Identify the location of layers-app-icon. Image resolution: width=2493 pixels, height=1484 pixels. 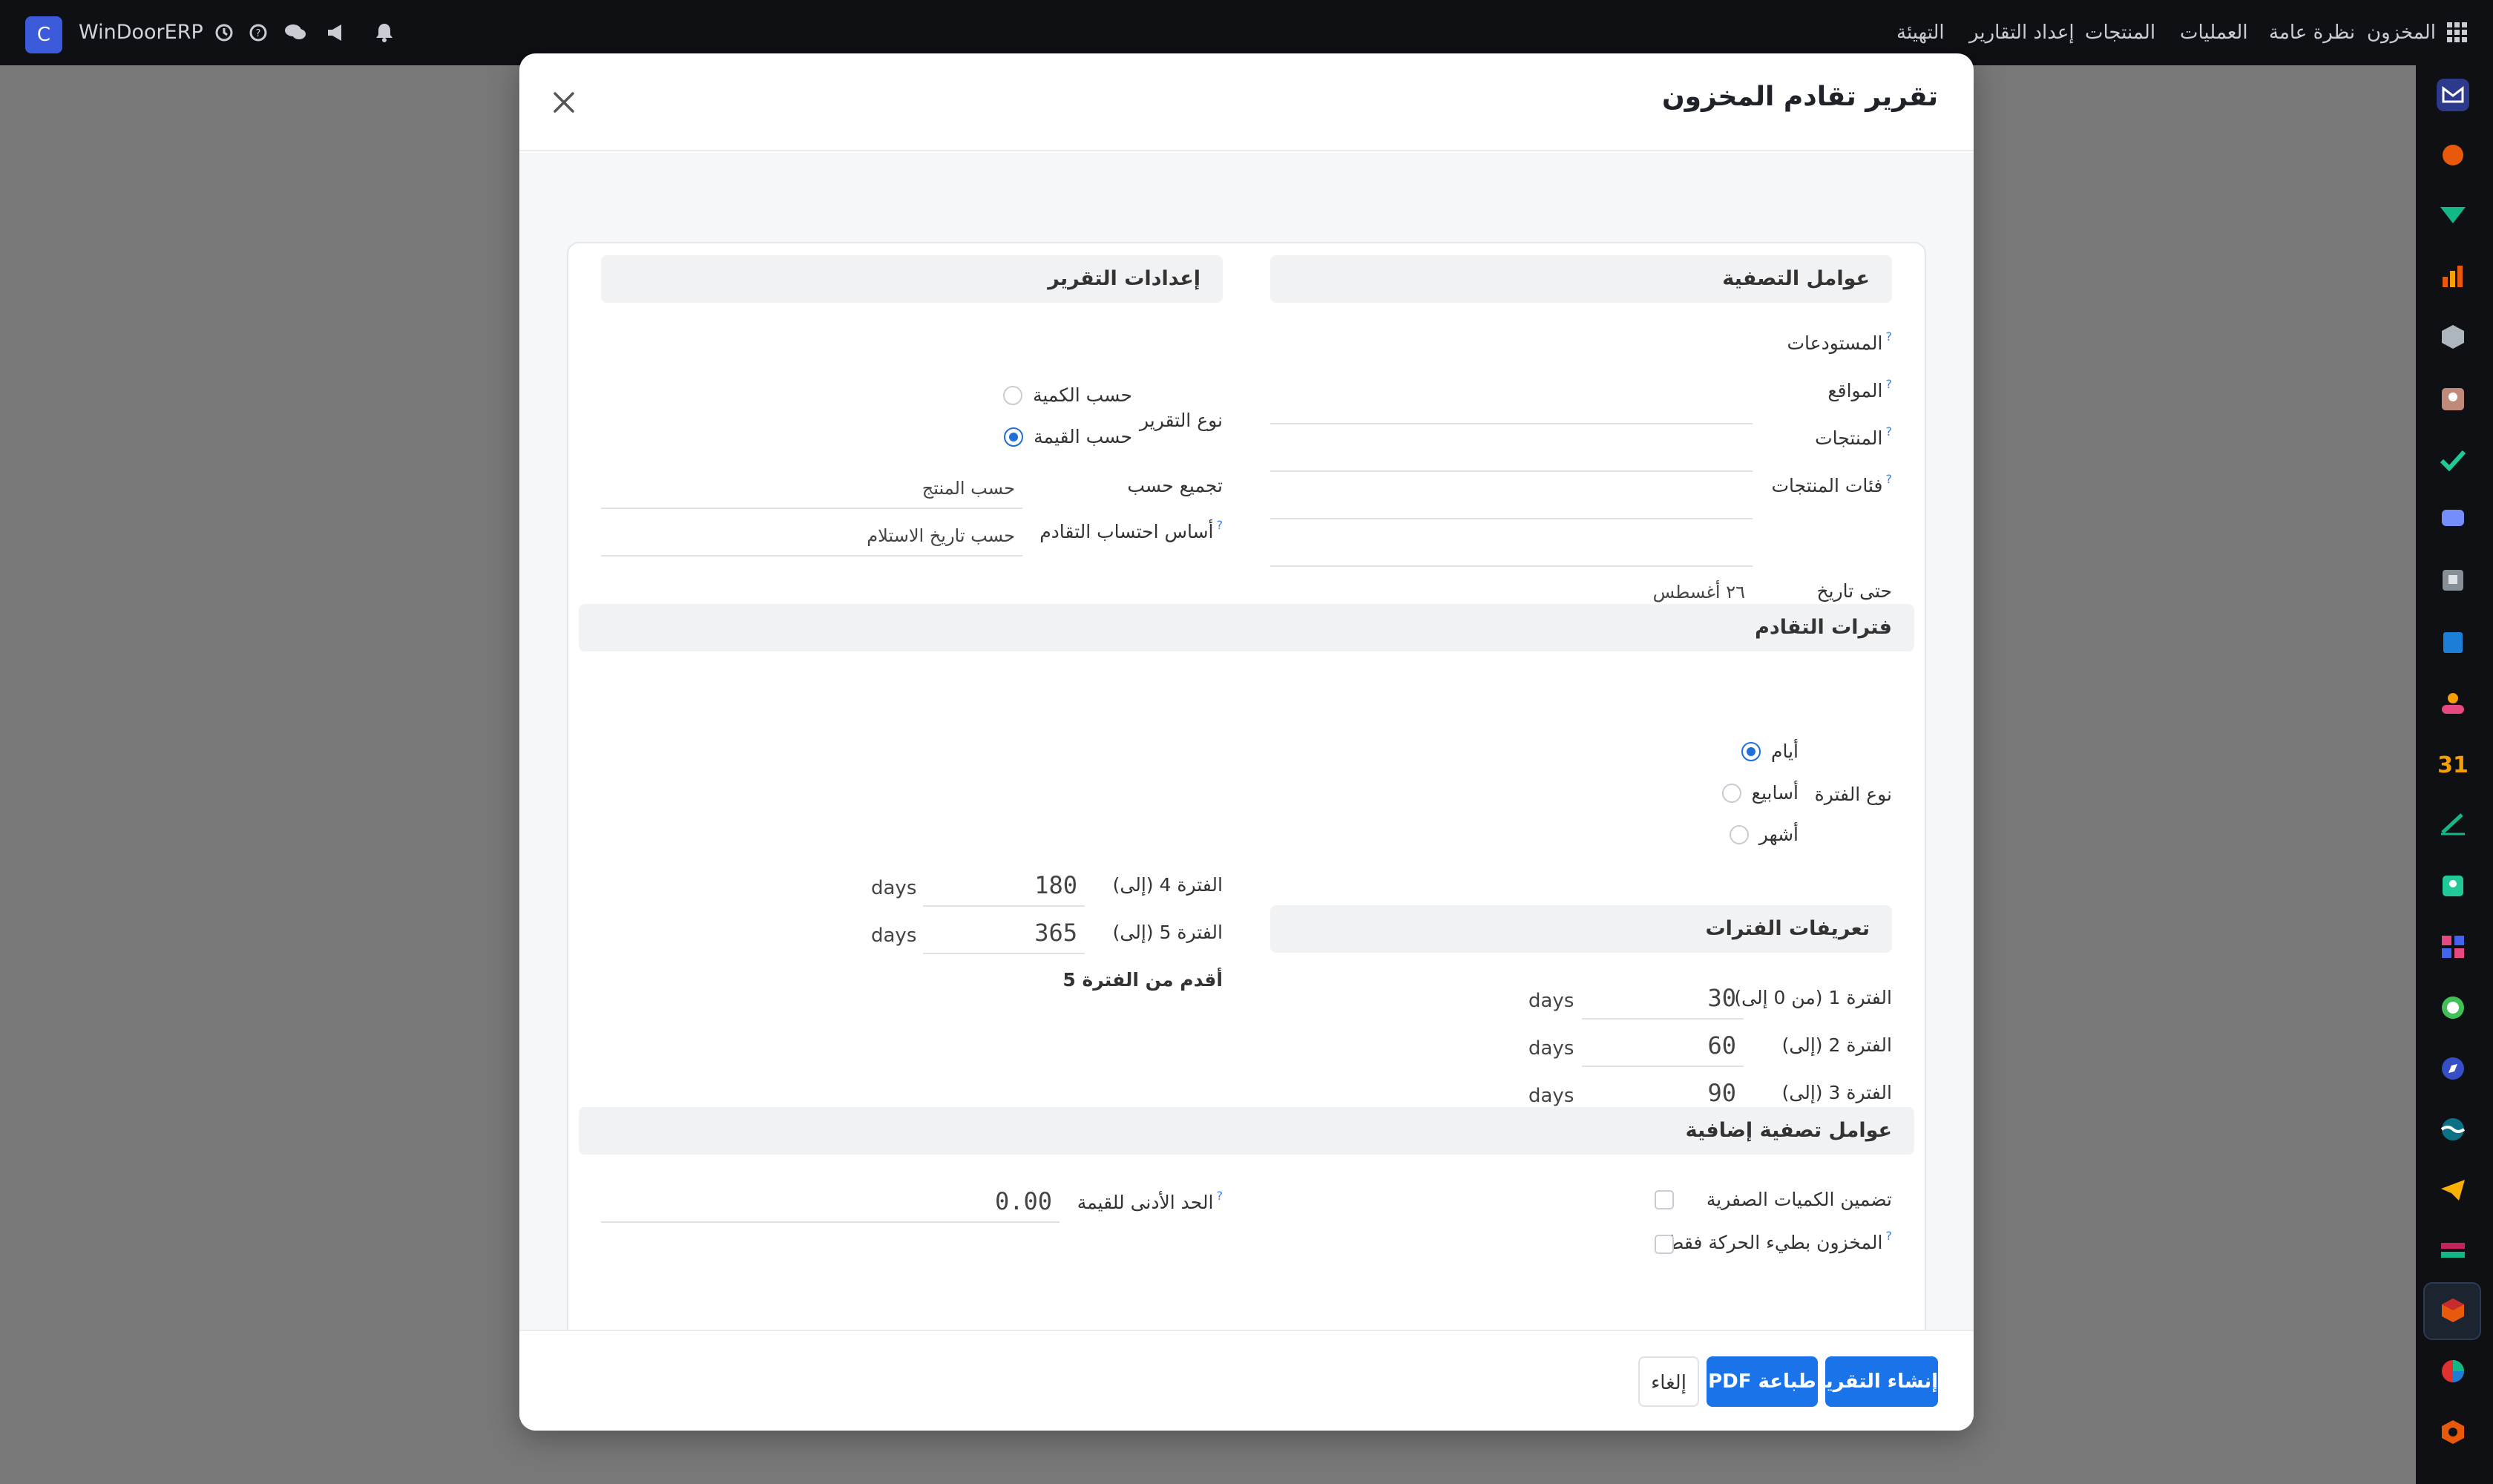
(2453, 1251).